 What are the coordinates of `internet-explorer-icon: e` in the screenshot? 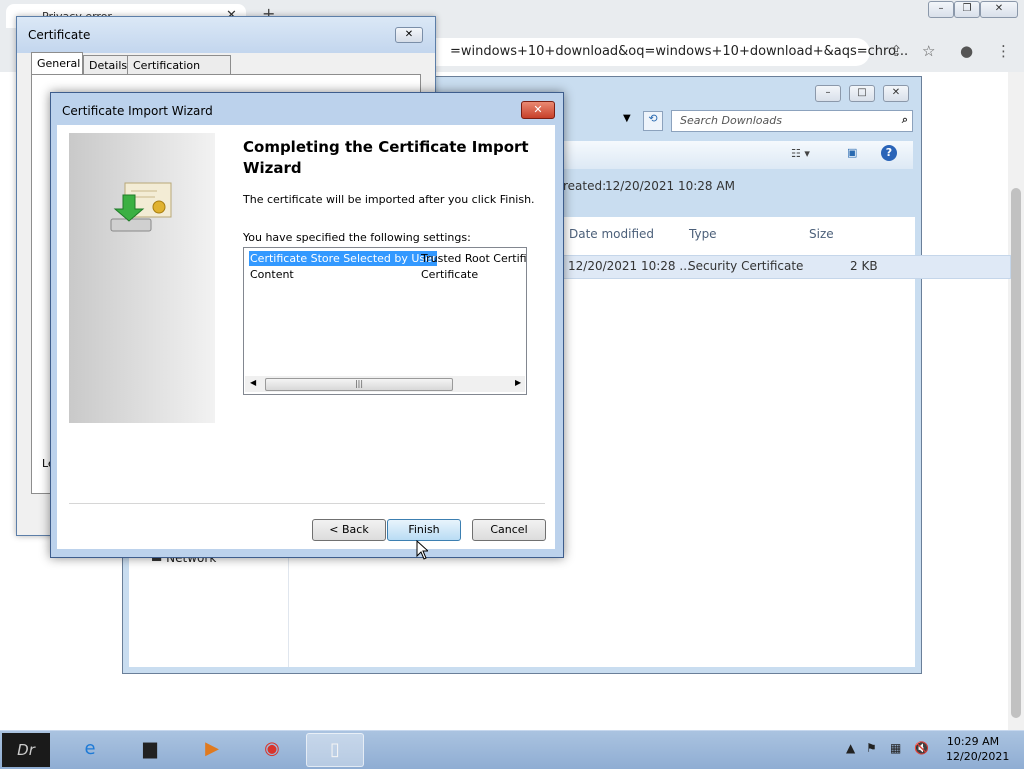 It's located at (90, 749).